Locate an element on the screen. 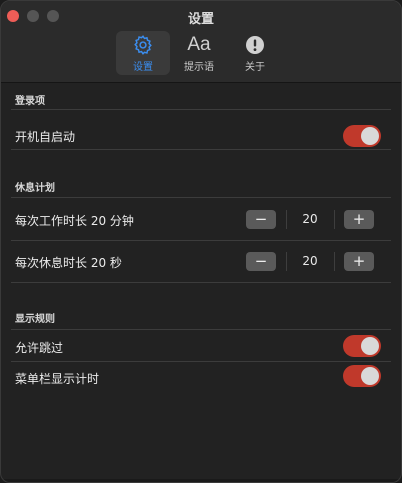  window-bottom-edge is located at coordinates (201, 480).